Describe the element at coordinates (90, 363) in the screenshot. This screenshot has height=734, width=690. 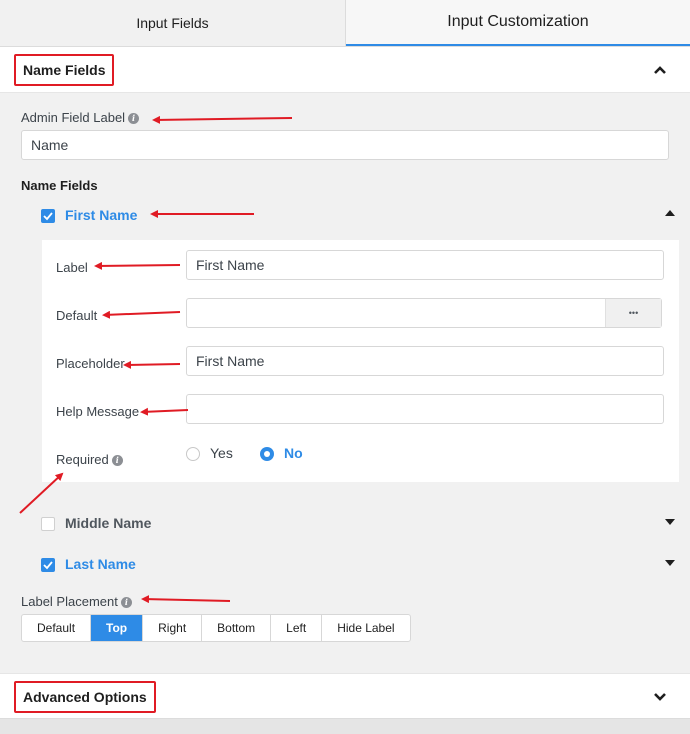
I see `placeholder-prop-label: Placeholder` at that location.